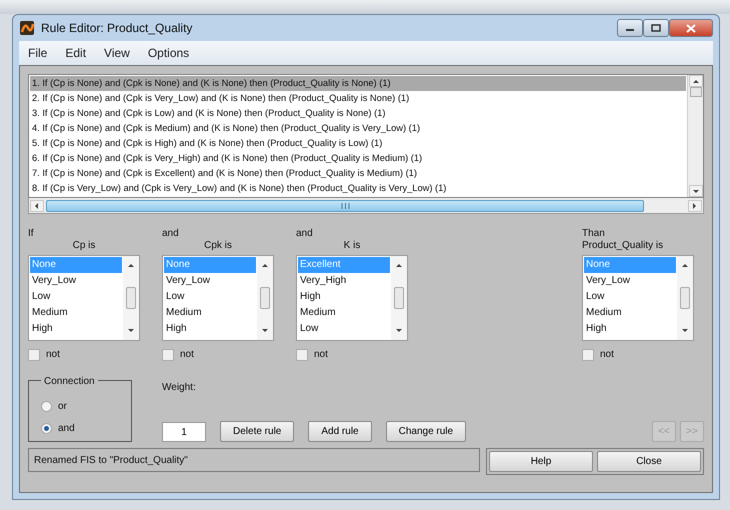 The width and height of the screenshot is (730, 510). Describe the element at coordinates (358, 188) in the screenshot. I see `rule-item: 8. If (Cp is Very_Low) and (Cpk is Very_Low) and (K is None) then (Product_Quality is Very_Low) (1)` at that location.